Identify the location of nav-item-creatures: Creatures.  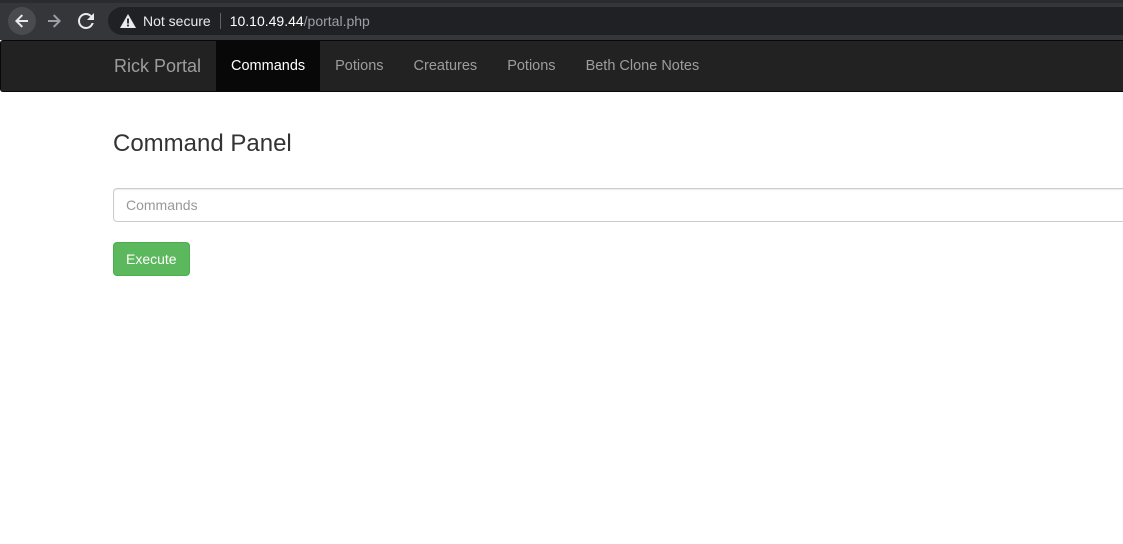
(446, 66).